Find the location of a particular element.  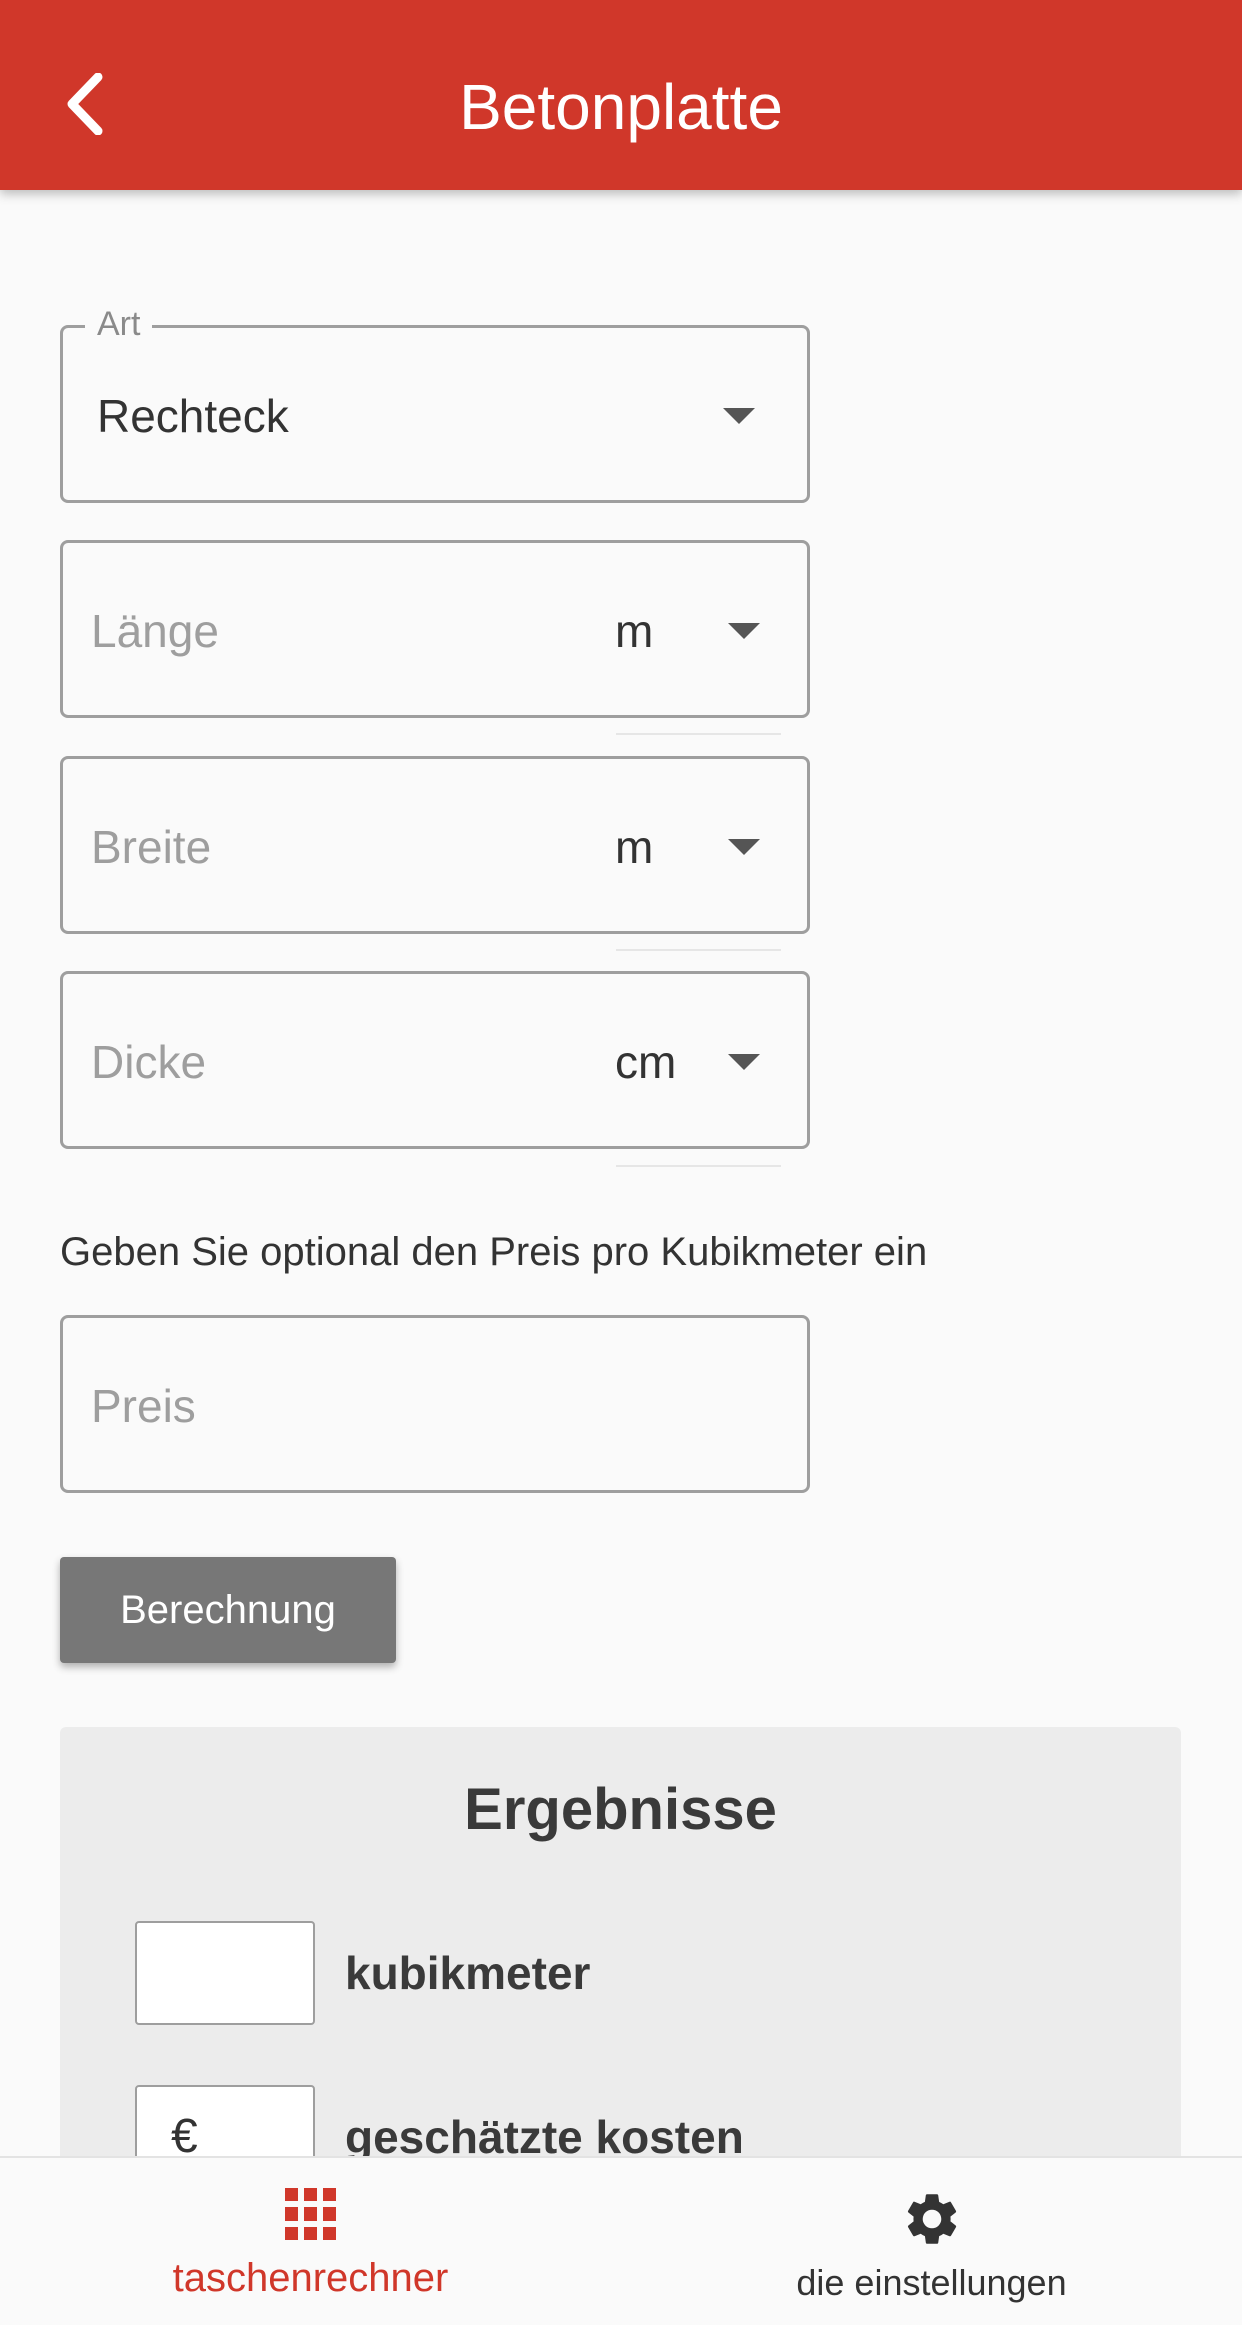

thickness-input: Dicke is located at coordinates (148, 1062).